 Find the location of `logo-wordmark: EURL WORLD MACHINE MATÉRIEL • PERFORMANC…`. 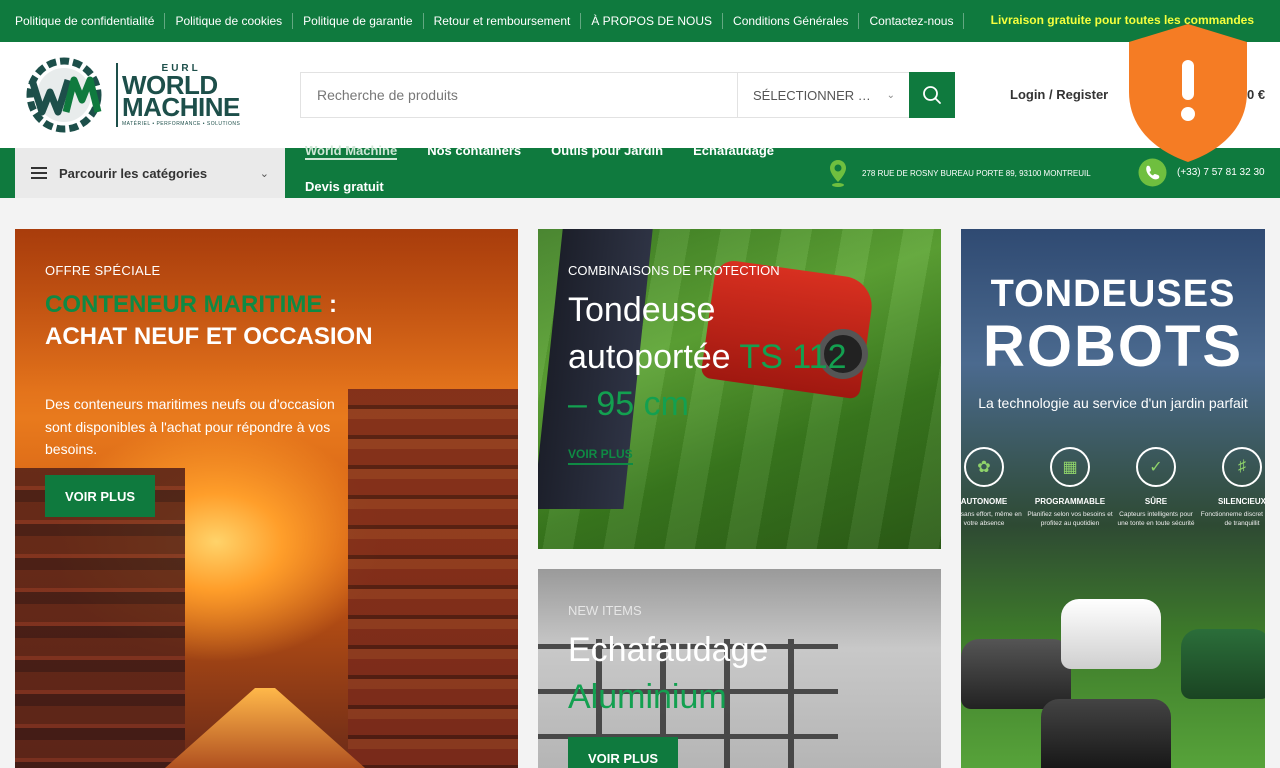

logo-wordmark: EURL WORLD MACHINE MATÉRIEL • PERFORMANC… is located at coordinates (178, 95).